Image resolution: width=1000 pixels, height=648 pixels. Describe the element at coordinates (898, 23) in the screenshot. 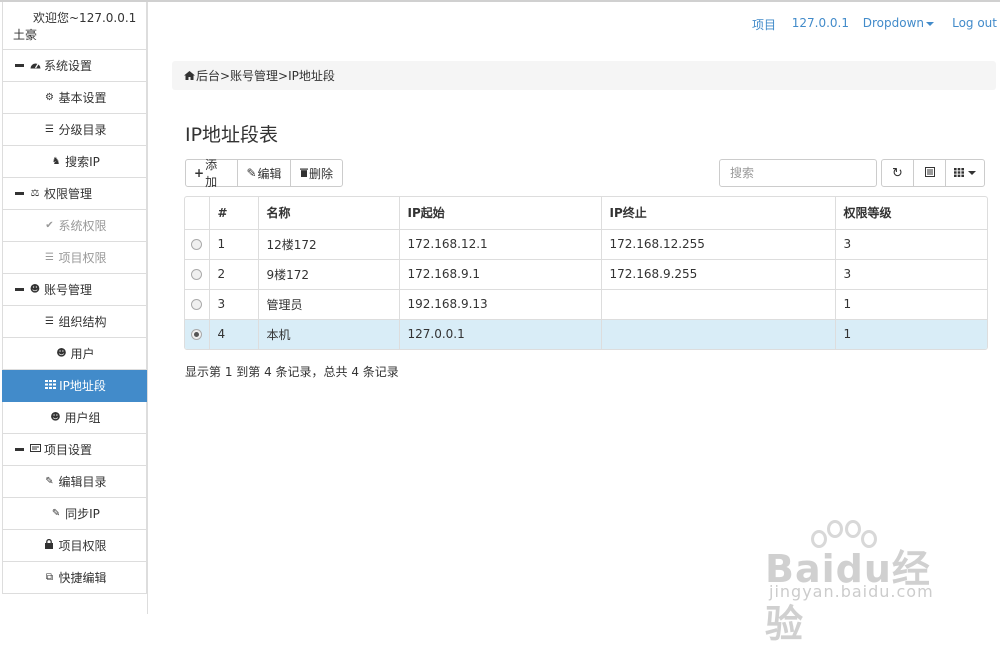

I see `nav-dropdown: Dropdown` at that location.